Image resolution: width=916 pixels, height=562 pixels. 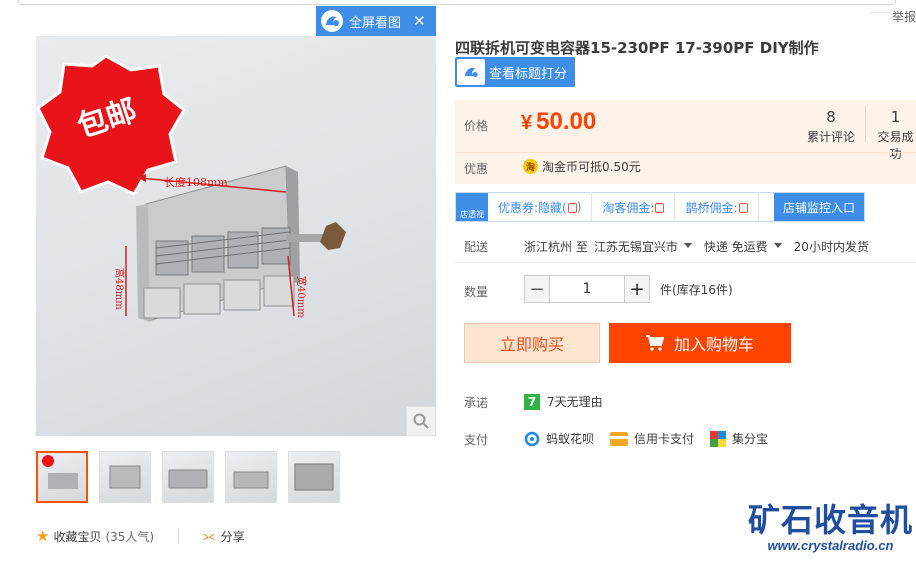 What do you see at coordinates (530, 166) in the screenshot?
I see `taojinbi-coin-icon: 淘` at bounding box center [530, 166].